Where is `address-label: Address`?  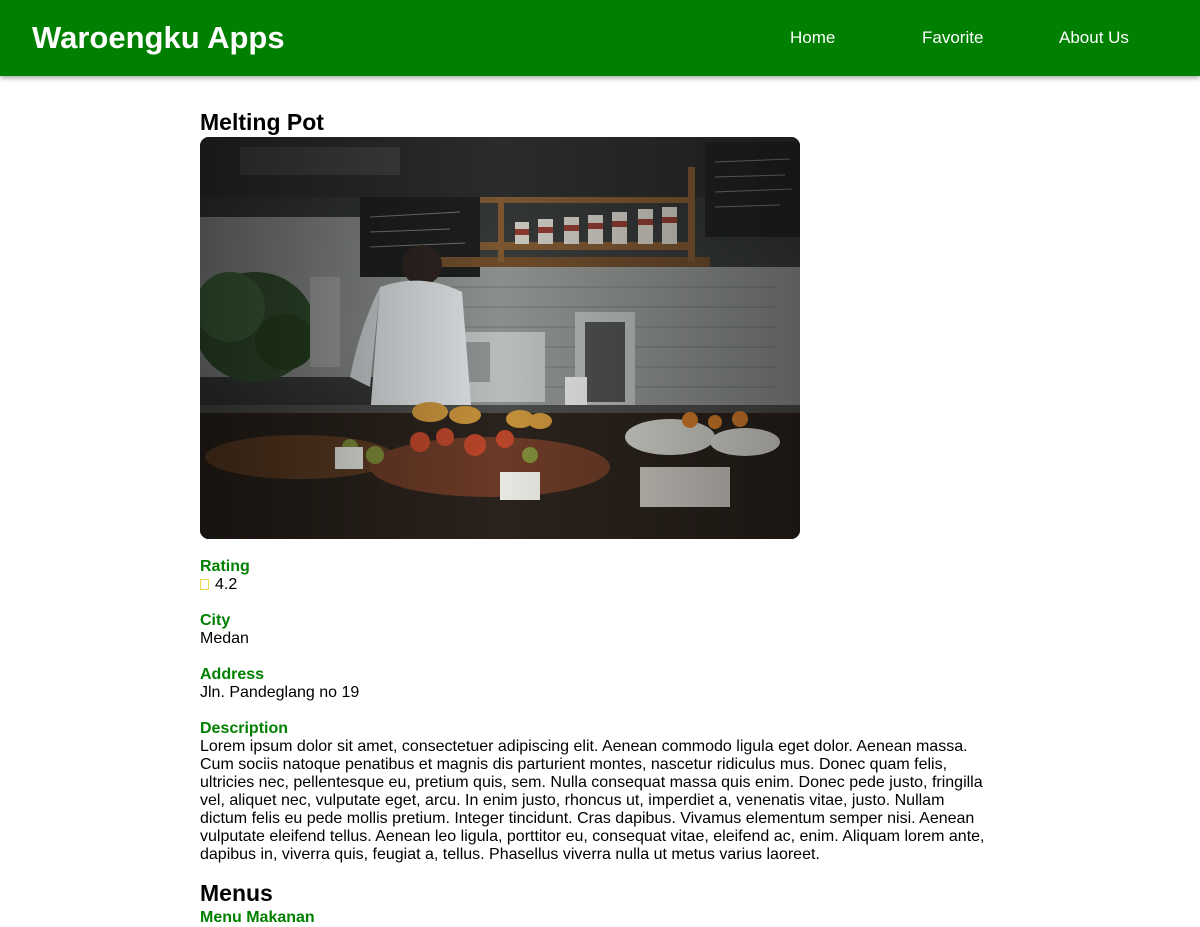 address-label: Address is located at coordinates (232, 674).